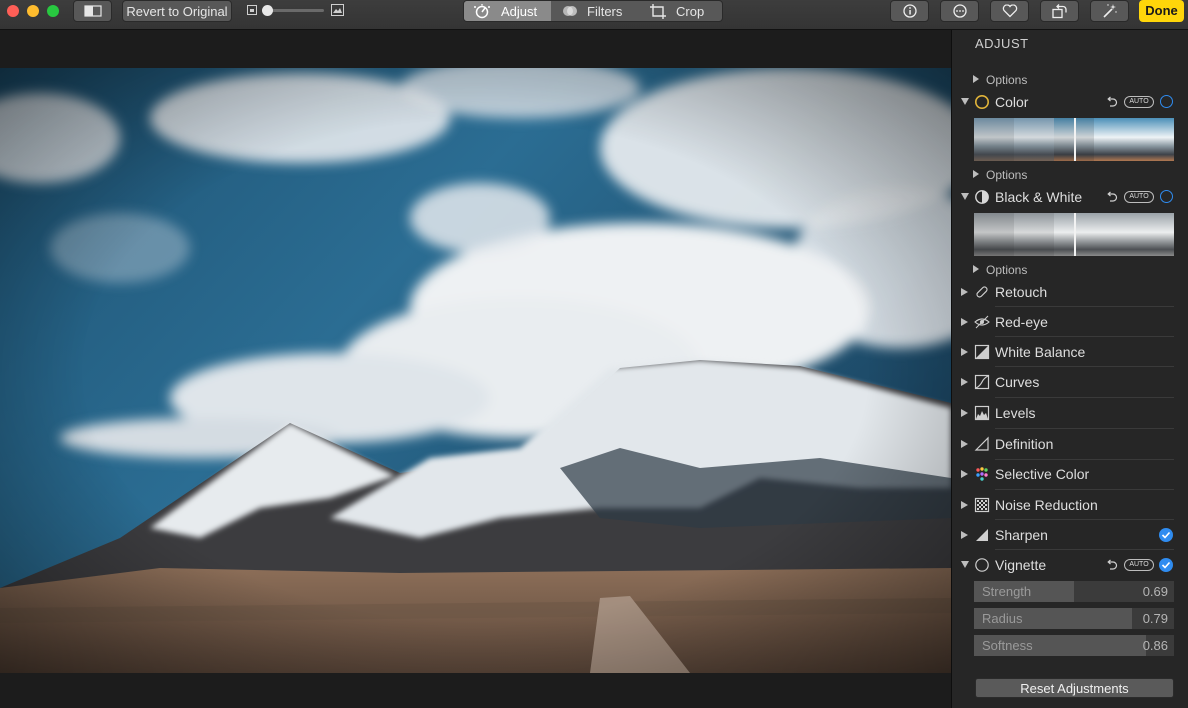  Describe the element at coordinates (1070, 175) in the screenshot. I see `options-row-color: Options` at that location.